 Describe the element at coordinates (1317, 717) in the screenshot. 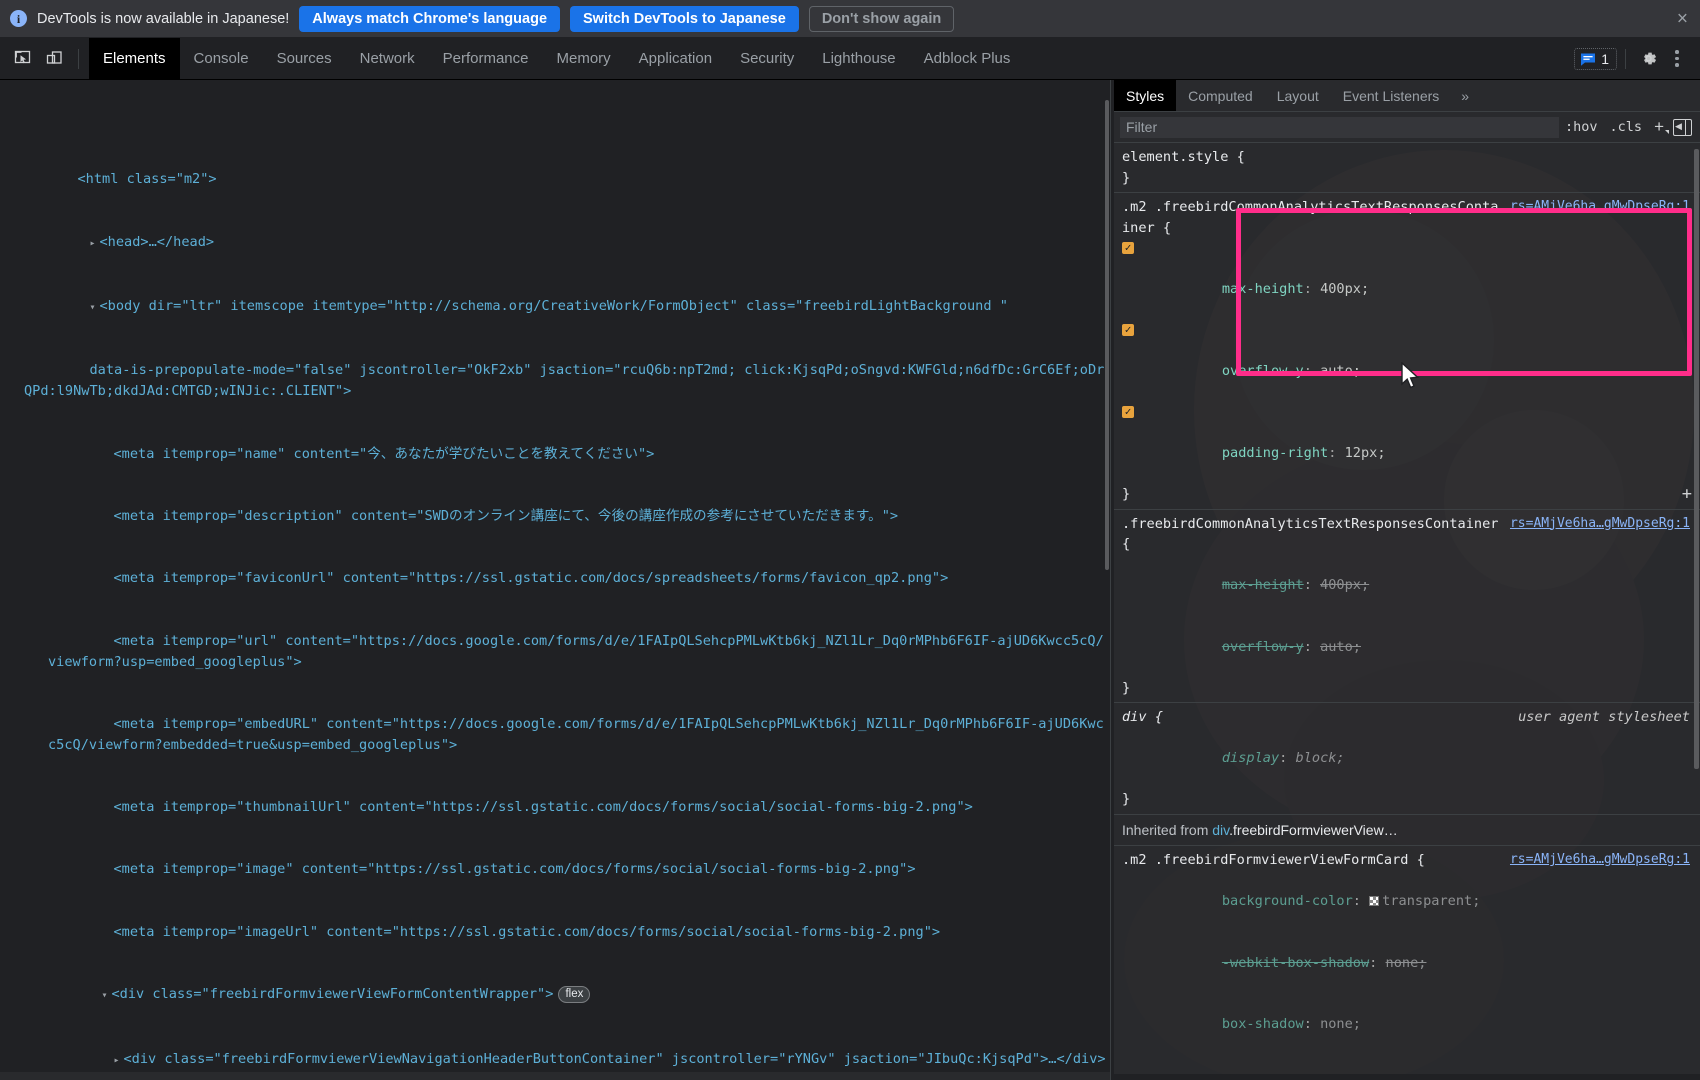

I see `rule-selector: div {` at that location.